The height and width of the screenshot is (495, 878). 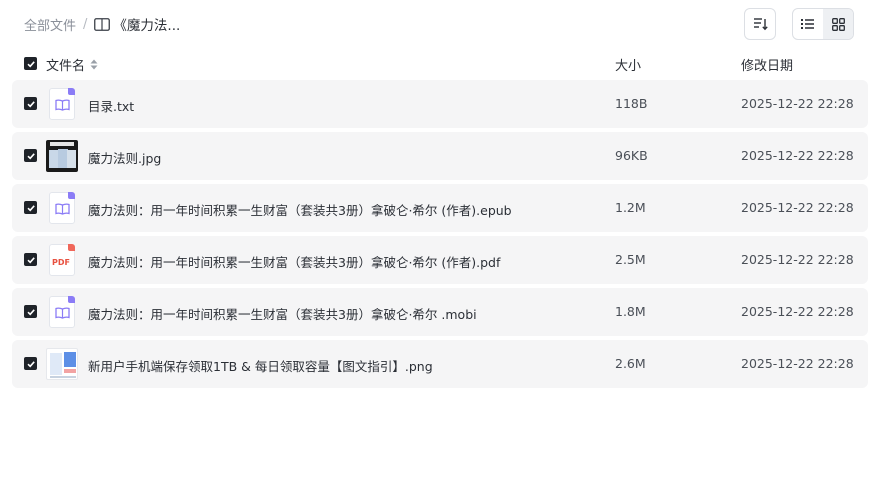 I want to click on file-name: 魔力法则：用一年时间积累一生财富（套装共3册）拿破仑·希尔 .mobi, so click(x=282, y=313).